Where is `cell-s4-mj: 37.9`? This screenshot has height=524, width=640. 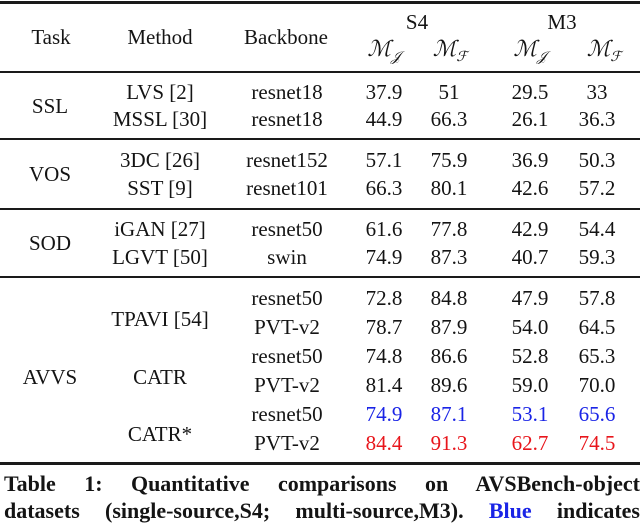
cell-s4-mj: 37.9 is located at coordinates (384, 92).